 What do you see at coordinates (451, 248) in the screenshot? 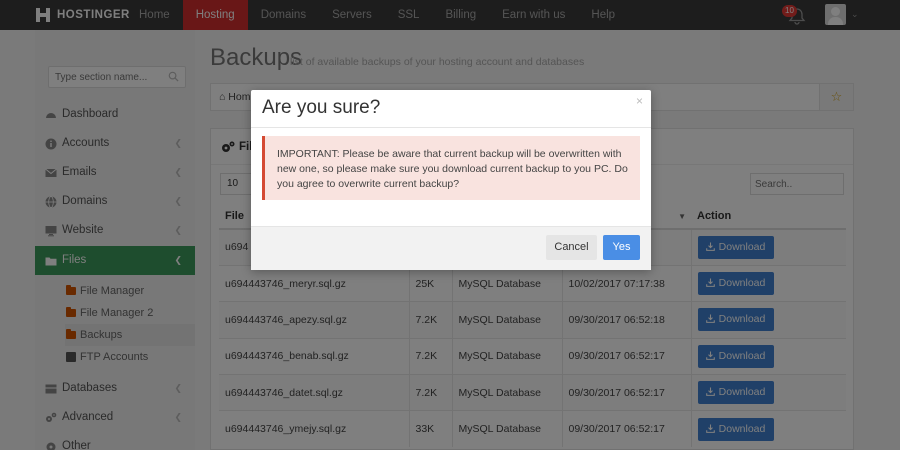
I see `dialog-footer: Cancel Yes` at bounding box center [451, 248].